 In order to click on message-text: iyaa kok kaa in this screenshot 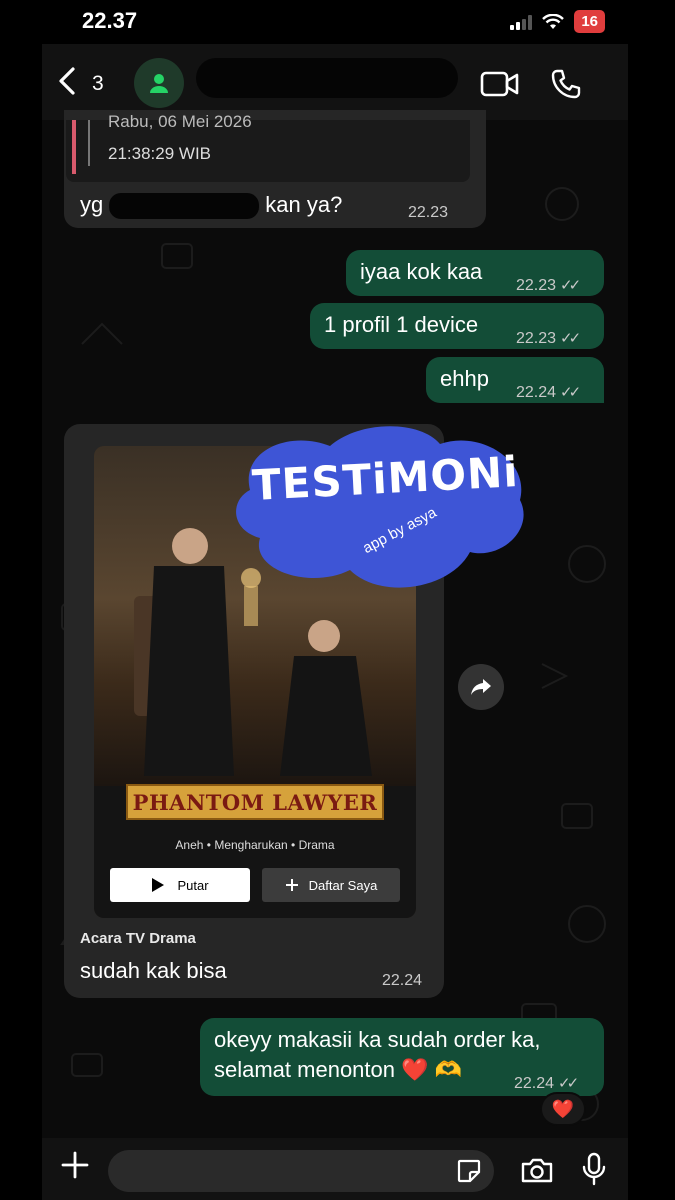, I will do `click(421, 271)`.